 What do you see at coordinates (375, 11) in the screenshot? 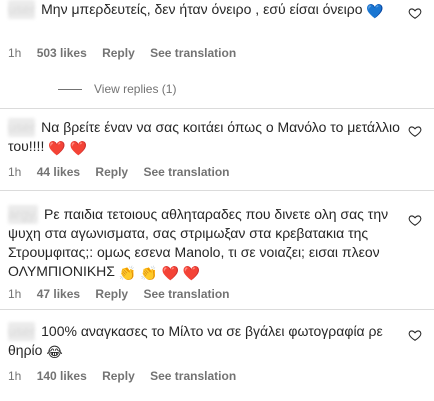
I see `comment-emoji: 💙` at bounding box center [375, 11].